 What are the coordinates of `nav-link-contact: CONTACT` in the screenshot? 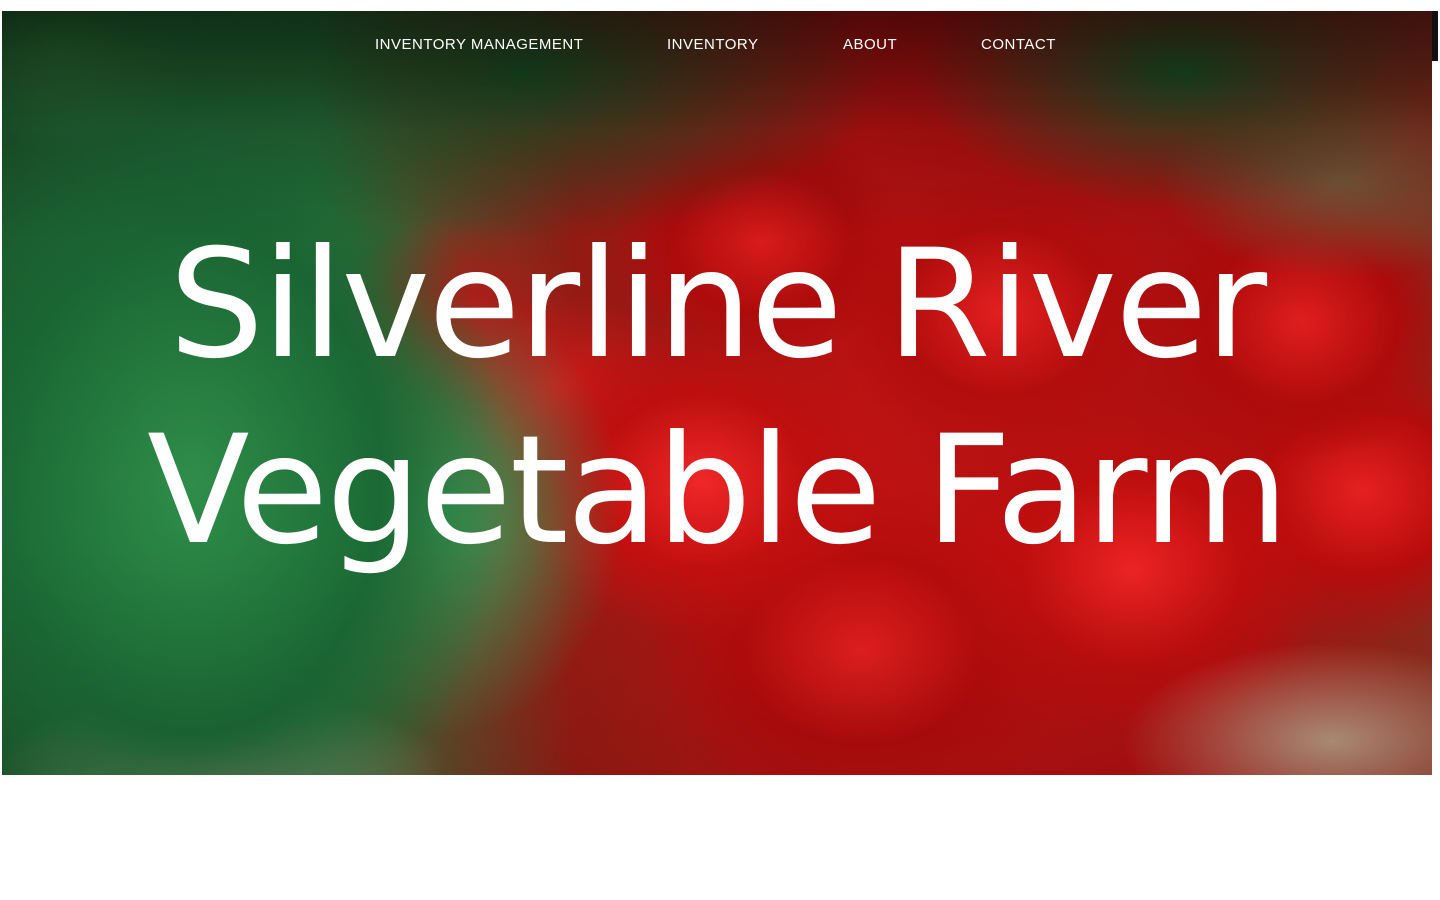 It's located at (1018, 44).